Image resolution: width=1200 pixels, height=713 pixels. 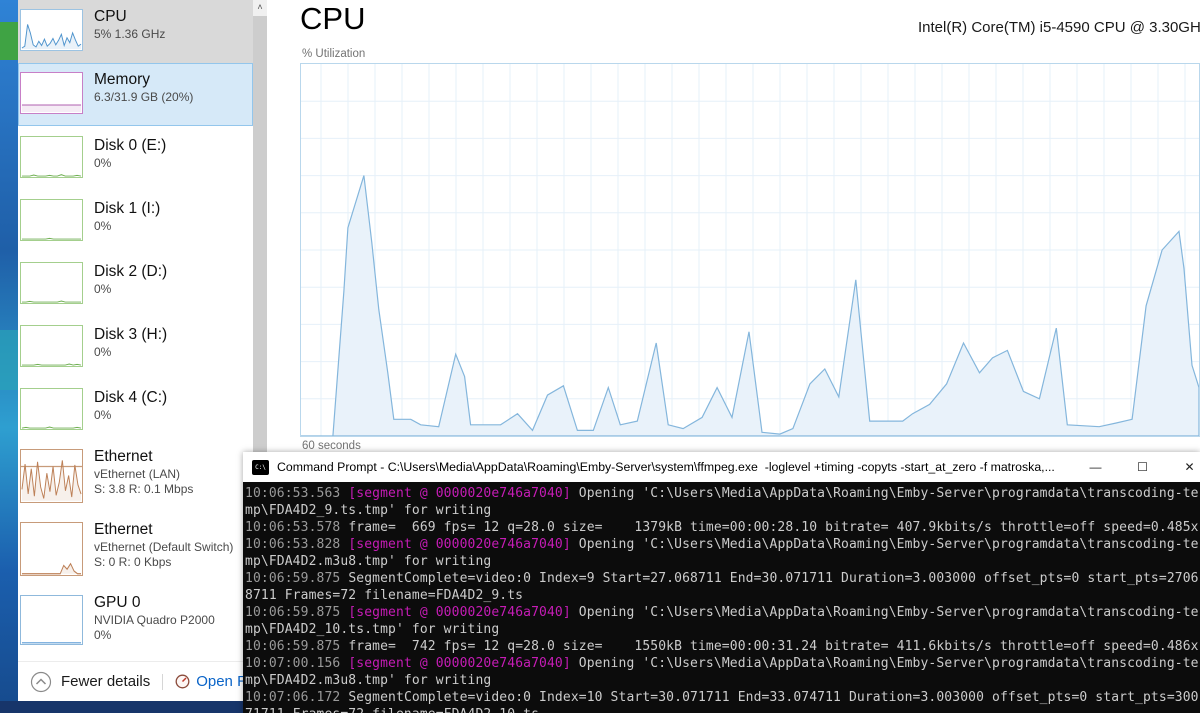 I want to click on sidebar-item-detail: NVIDIA Quadro P2000, so click(x=154, y=620).